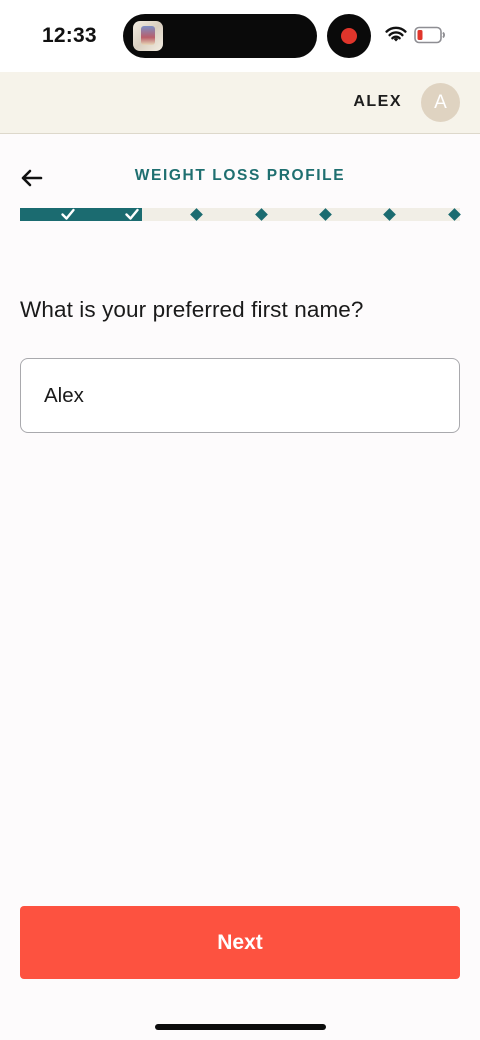  I want to click on status-bar: 12:33, so click(240, 36).